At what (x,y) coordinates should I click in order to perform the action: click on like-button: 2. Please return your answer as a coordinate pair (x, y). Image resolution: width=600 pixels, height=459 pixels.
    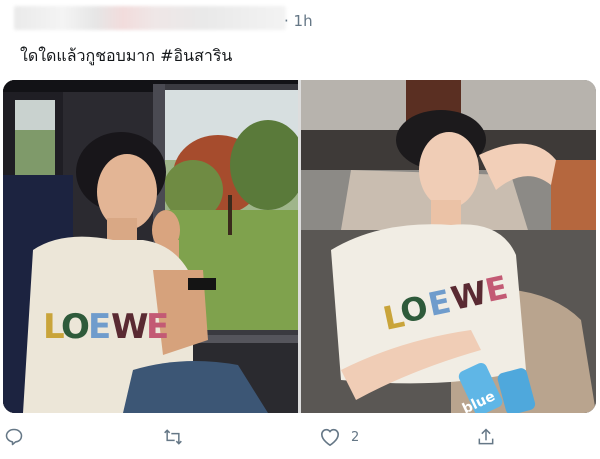
    Looking at the image, I should click on (339, 437).